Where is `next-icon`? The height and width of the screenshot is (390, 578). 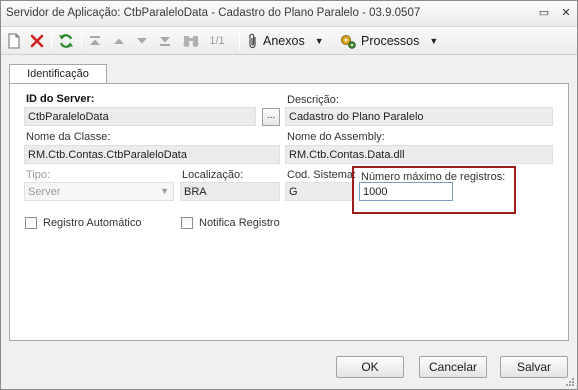
next-icon is located at coordinates (142, 41).